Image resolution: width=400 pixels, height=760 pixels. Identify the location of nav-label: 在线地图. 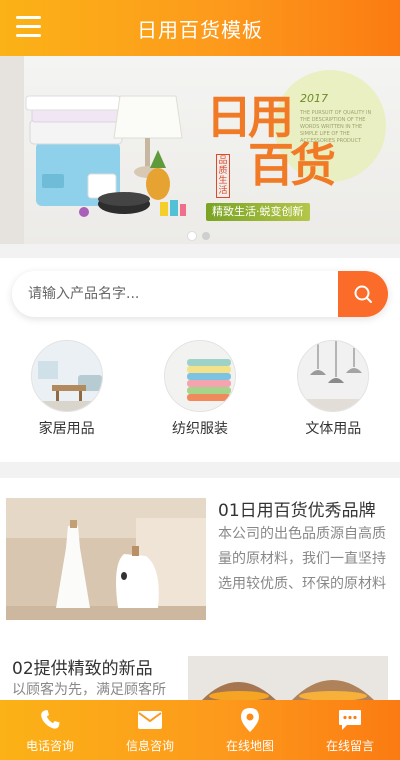
(249, 745).